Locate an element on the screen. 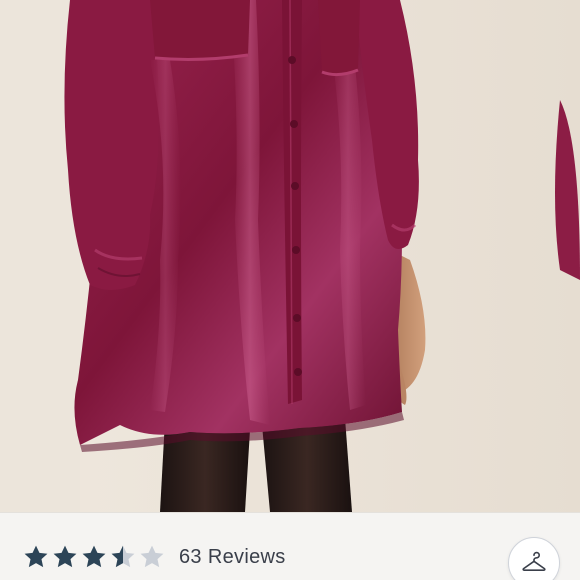 The width and height of the screenshot is (580, 580). reviews-link: 63 Reviews is located at coordinates (232, 557).